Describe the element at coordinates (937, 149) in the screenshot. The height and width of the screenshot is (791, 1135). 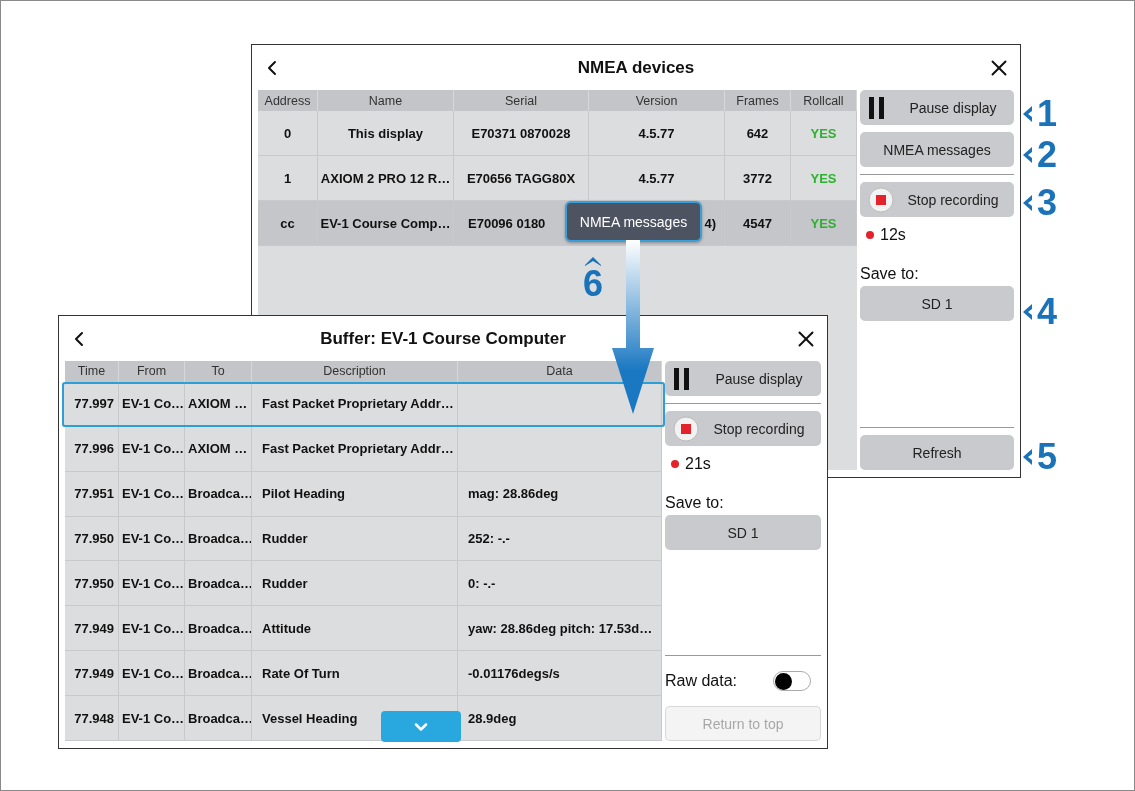
I see `side-button: NMEA messages` at that location.